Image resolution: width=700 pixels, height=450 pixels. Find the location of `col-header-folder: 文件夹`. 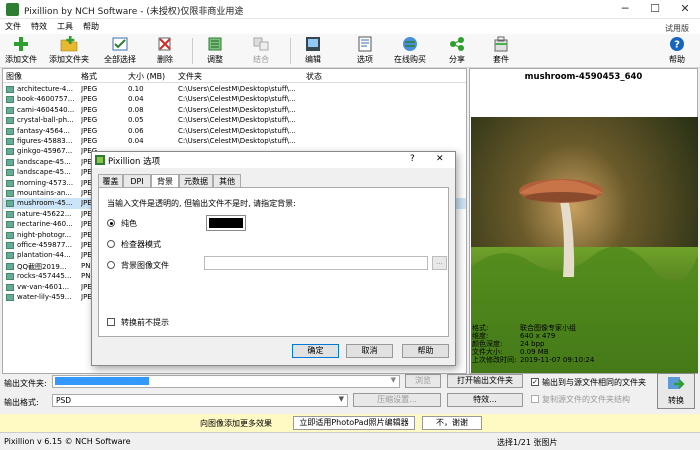

col-header-folder: 文件夹 is located at coordinates (190, 76).